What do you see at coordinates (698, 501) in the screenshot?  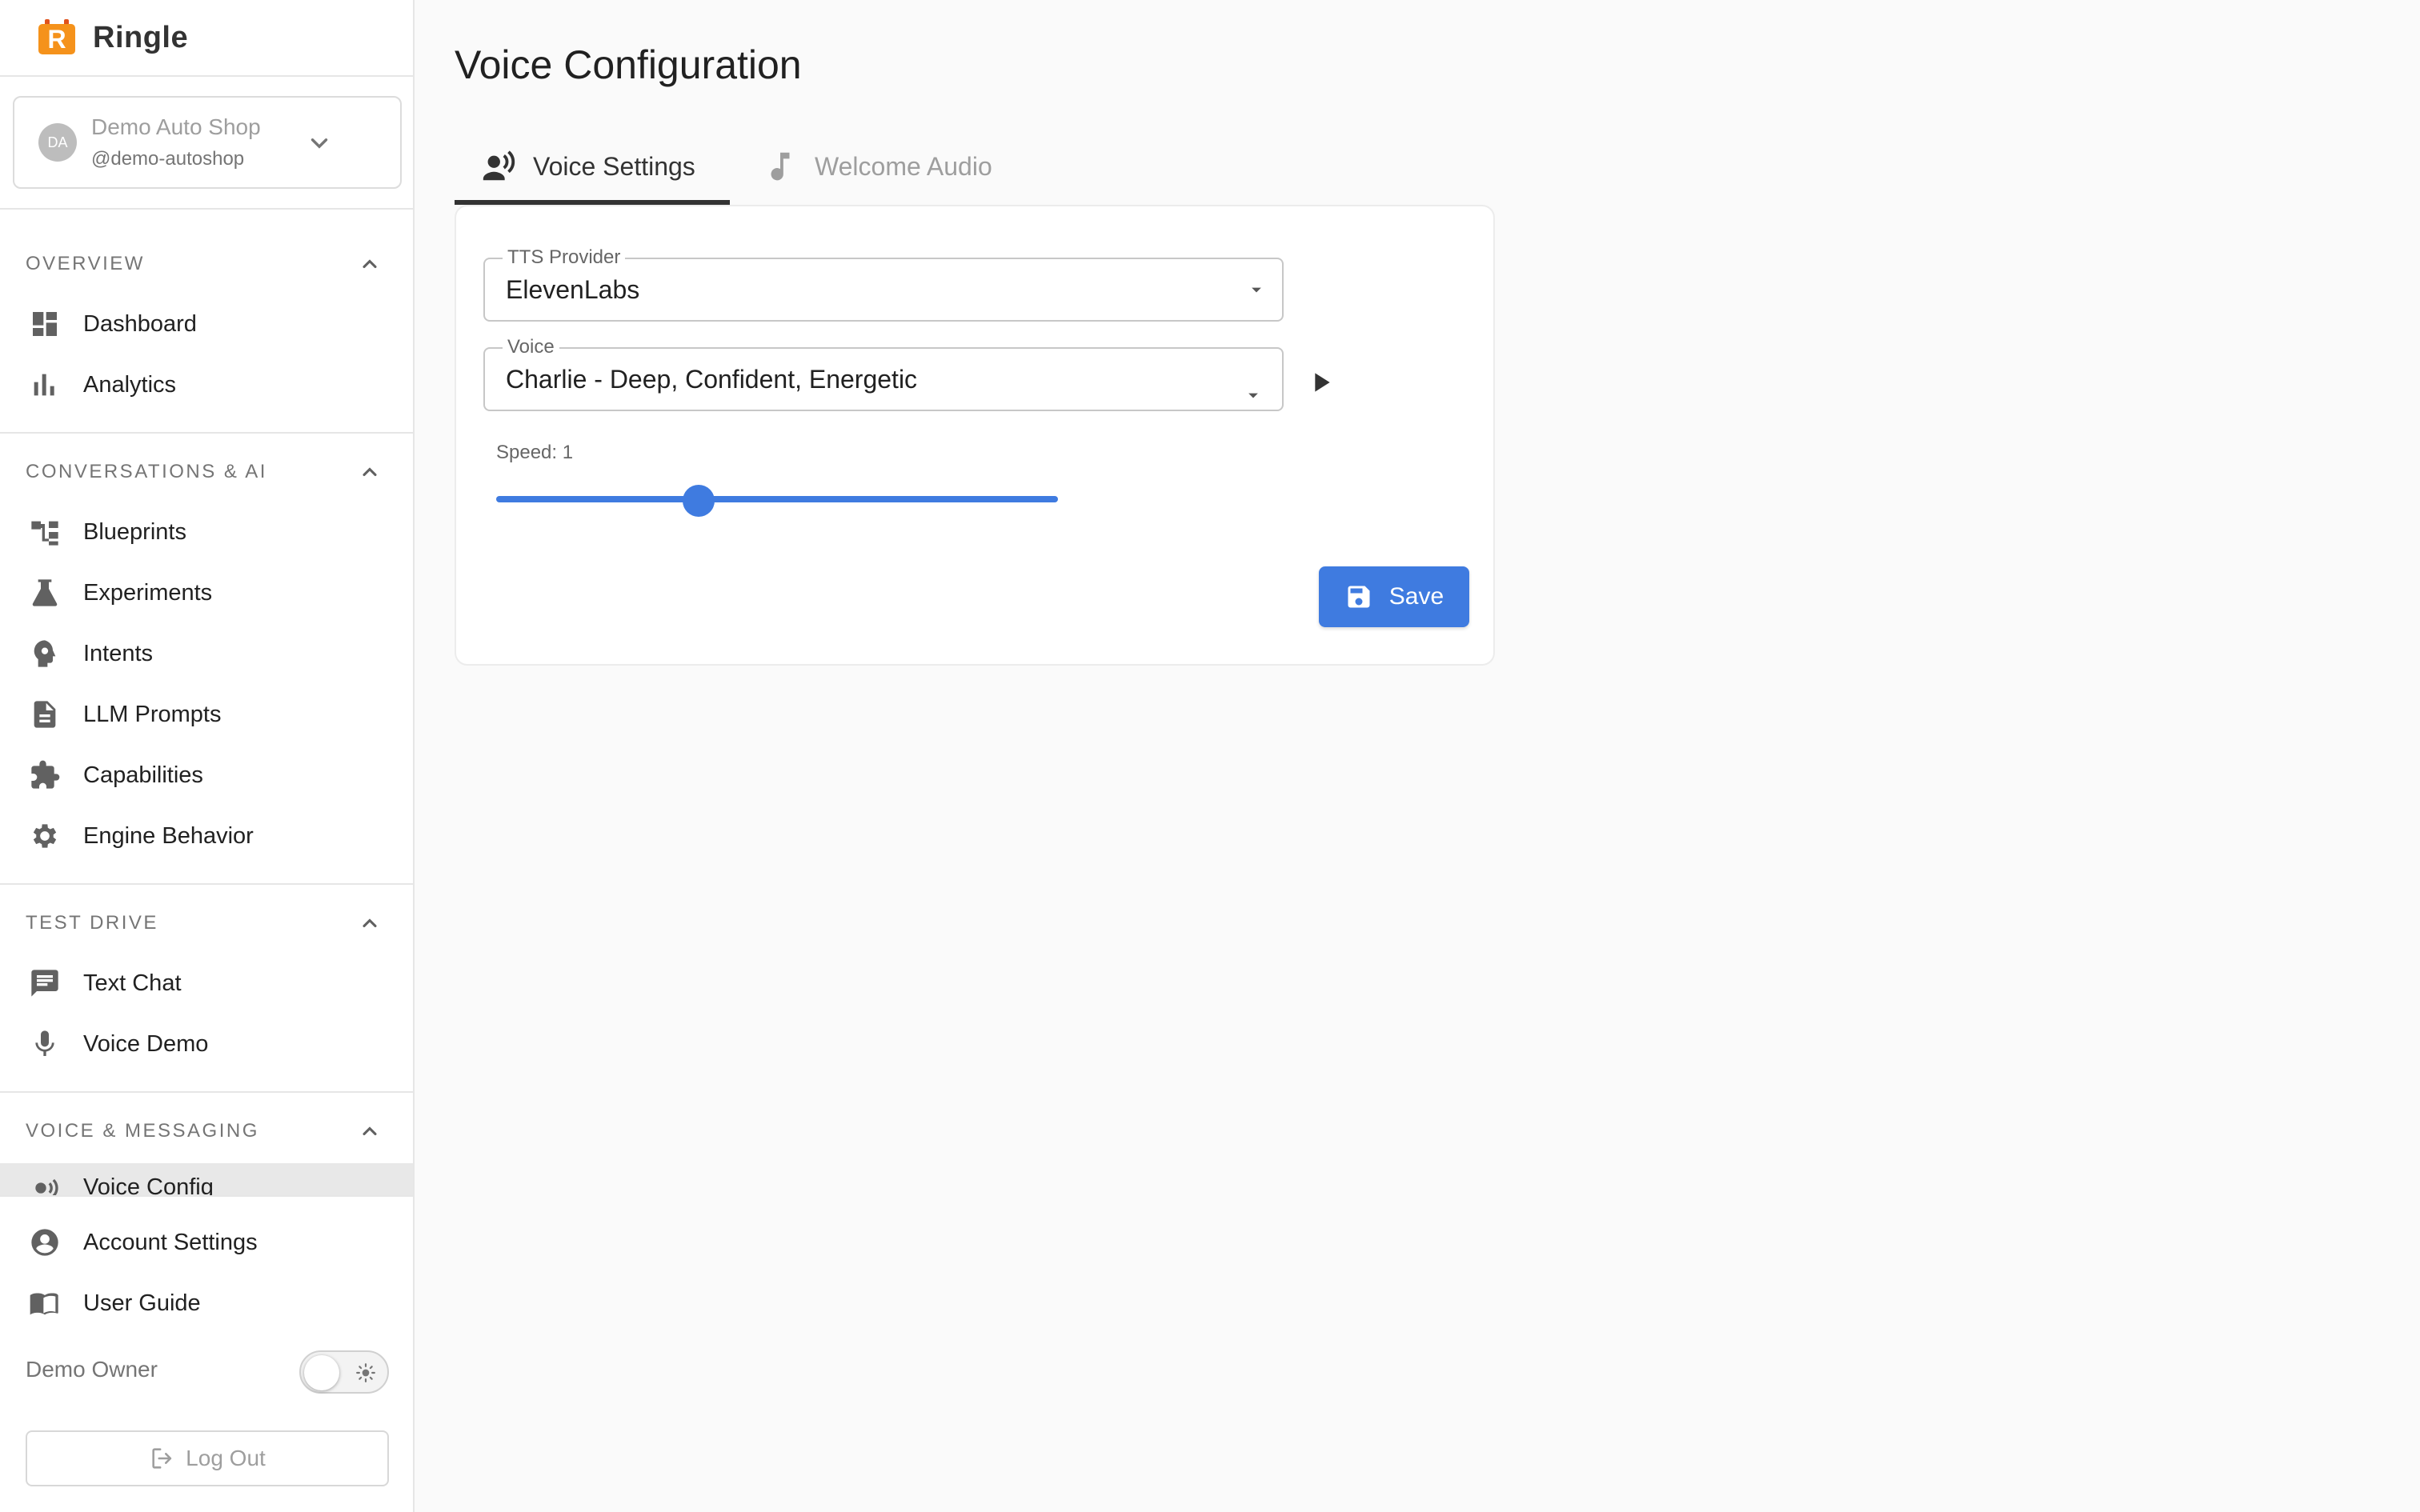 I see `slider-thumb` at bounding box center [698, 501].